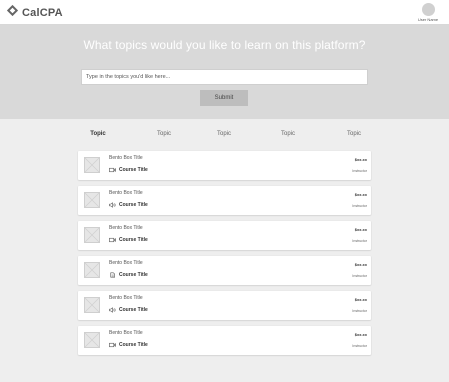  I want to click on tab-topic-4: Topic, so click(288, 134).